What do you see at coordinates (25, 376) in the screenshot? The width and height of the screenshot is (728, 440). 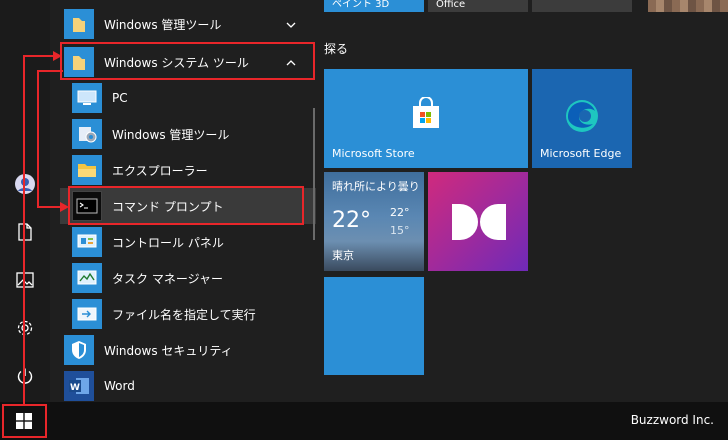 I see `power-icon` at bounding box center [25, 376].